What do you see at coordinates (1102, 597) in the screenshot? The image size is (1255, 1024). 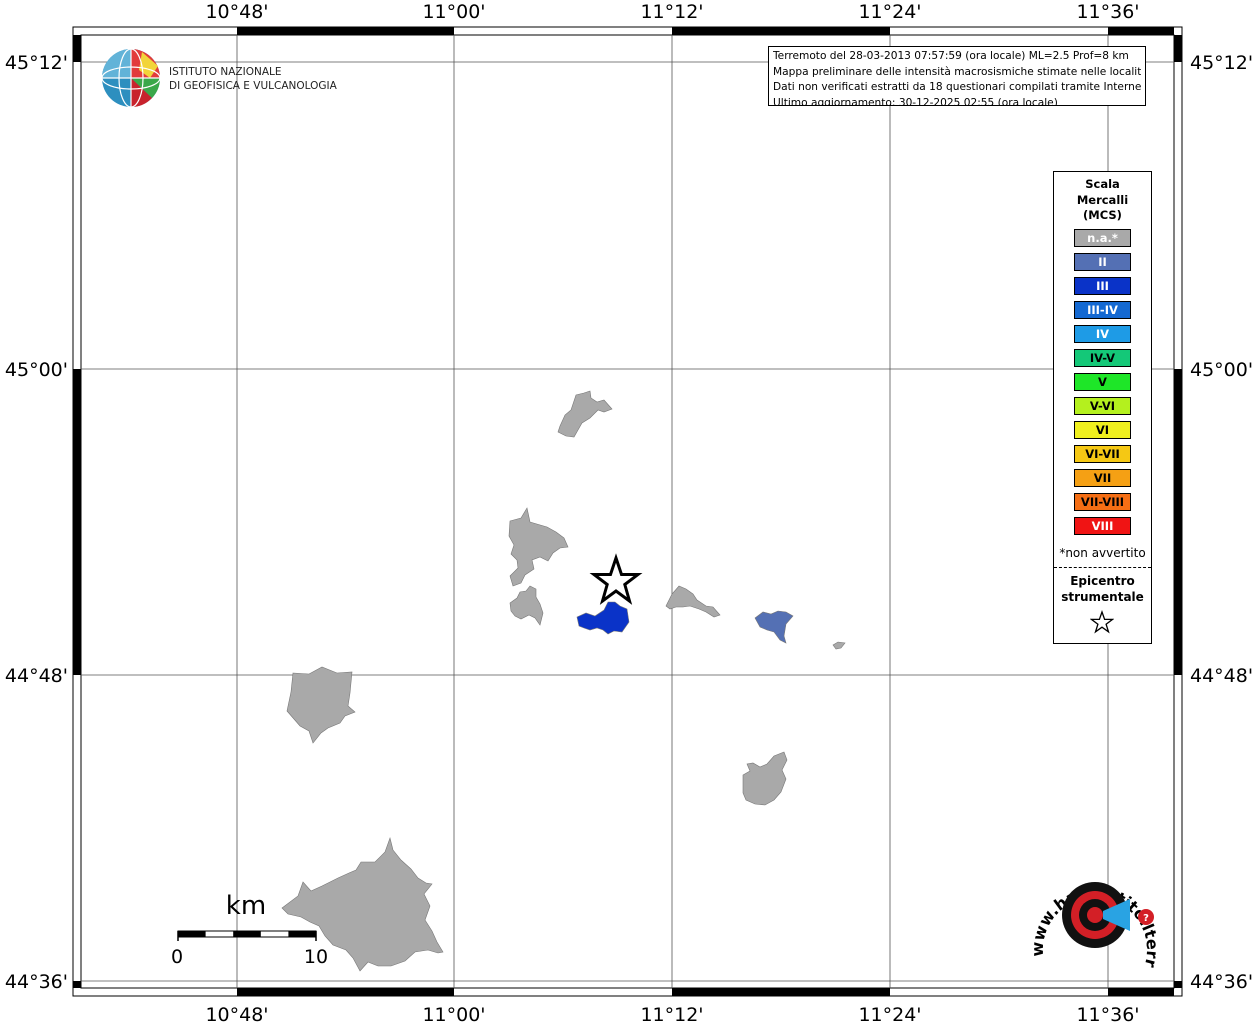 I see `legend-epicenter-line-2: strumentale` at bounding box center [1102, 597].